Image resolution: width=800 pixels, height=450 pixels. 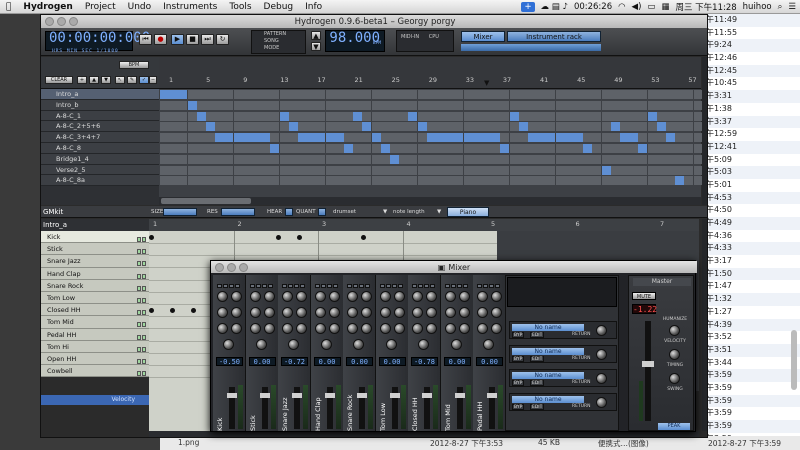 I want to click on velocity-knob, so click(x=674, y=330).